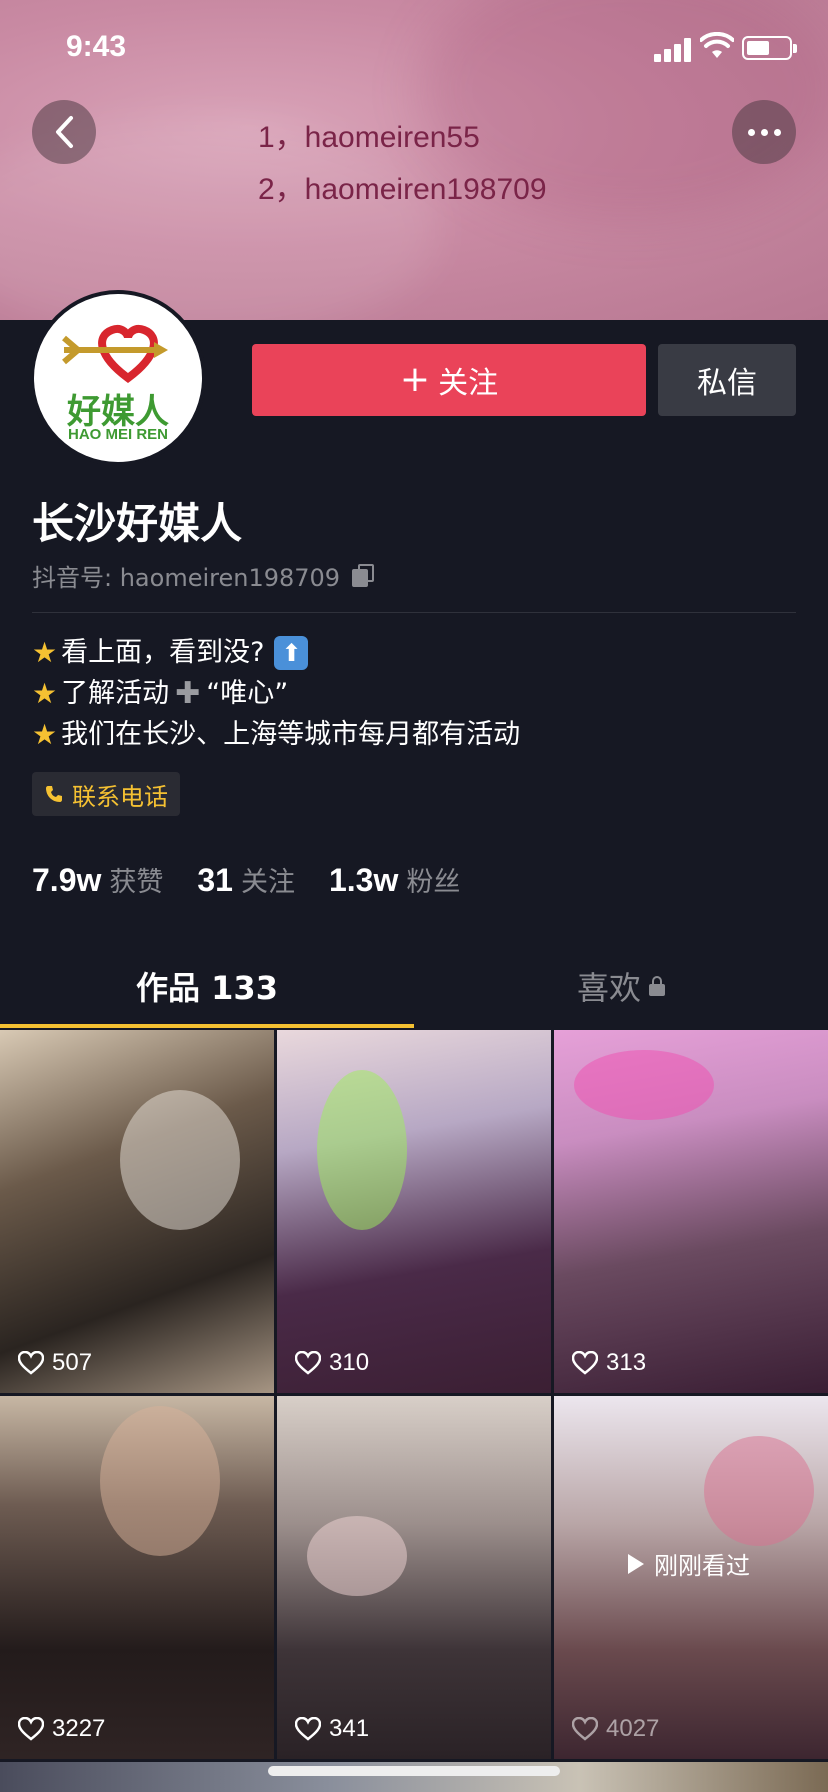 The image size is (828, 1792). I want to click on message-button: 私信, so click(727, 380).